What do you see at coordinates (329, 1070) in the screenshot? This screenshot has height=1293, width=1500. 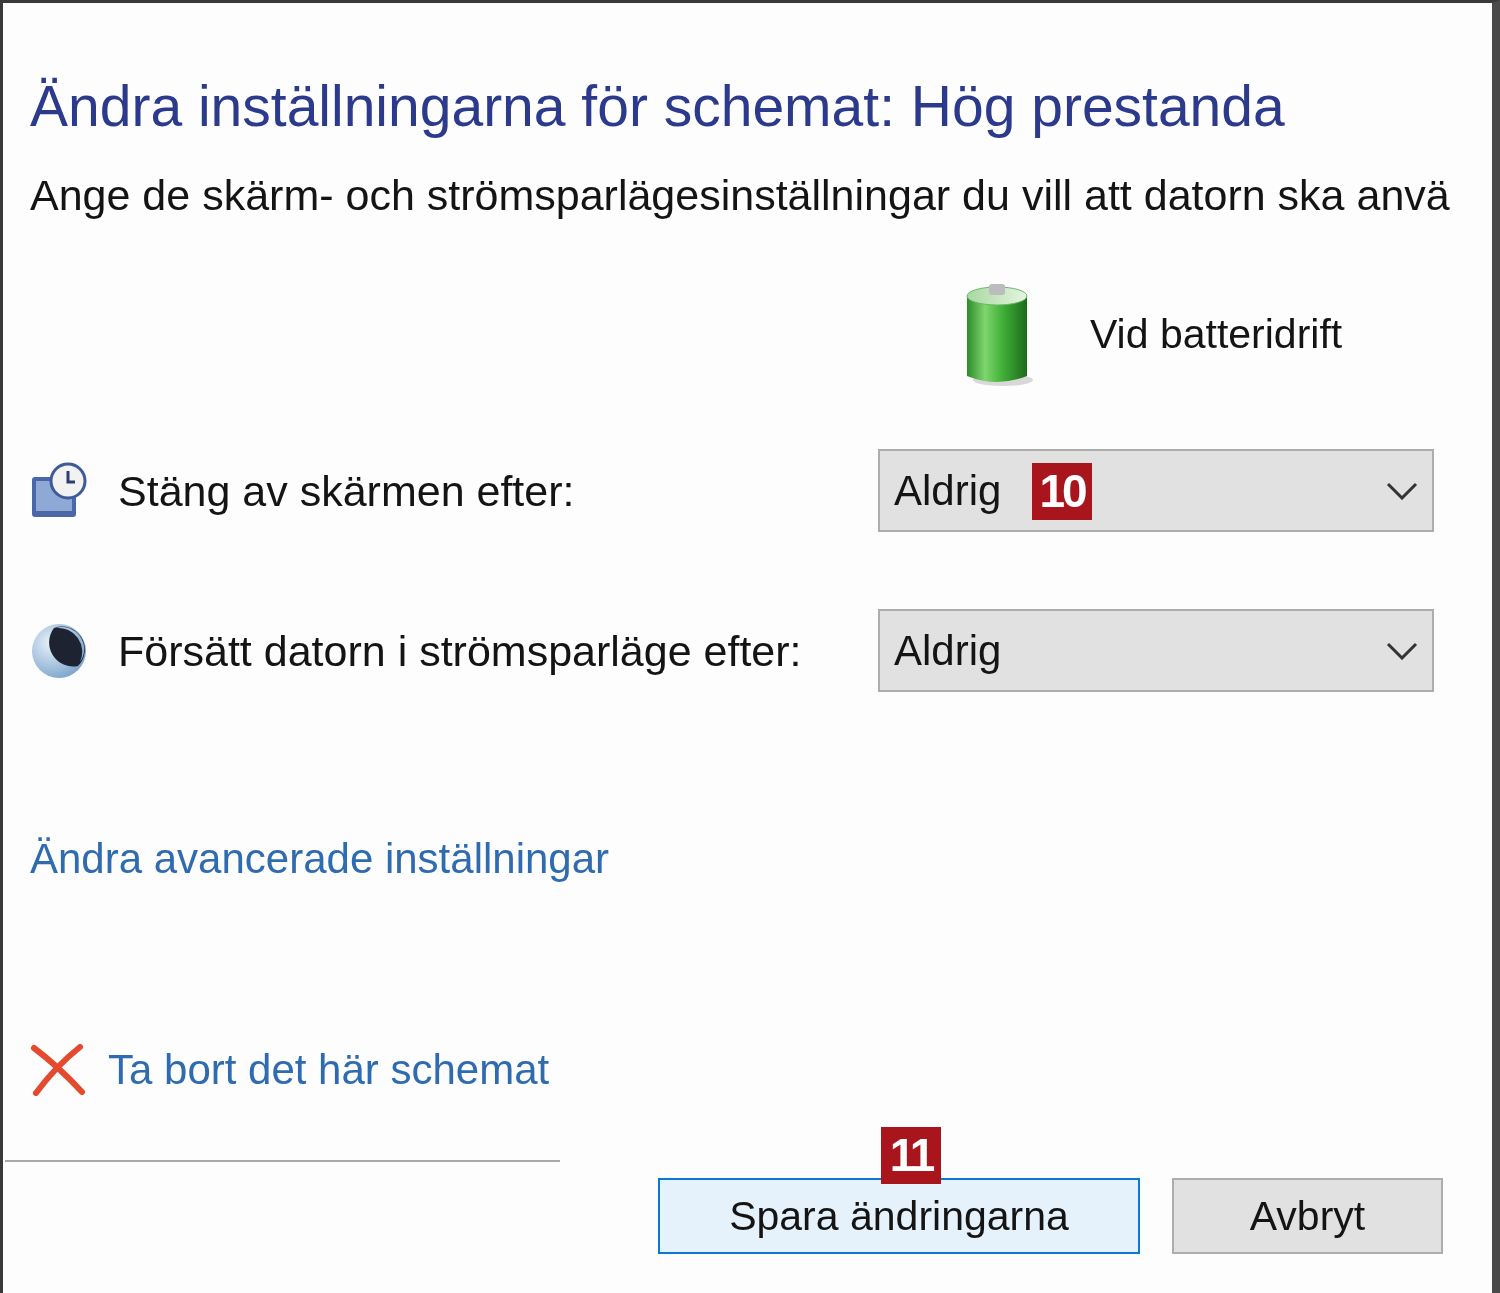 I see `delete-plan-link: Ta bort det här schemat` at bounding box center [329, 1070].